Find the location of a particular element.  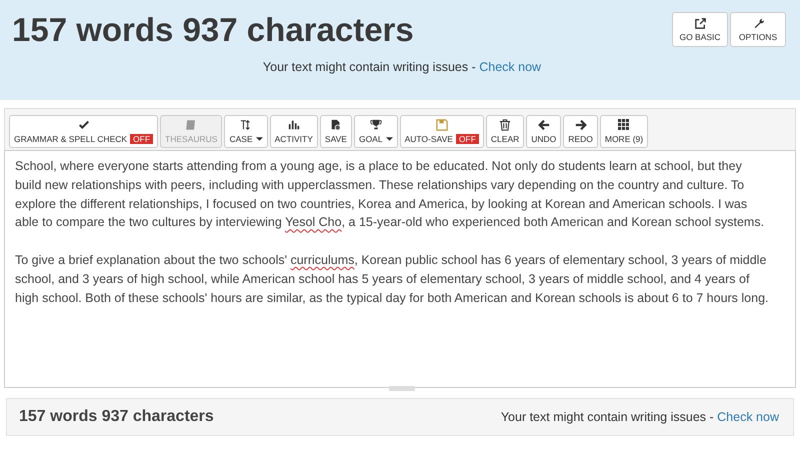

toolbar-button: CLEAR is located at coordinates (505, 131).